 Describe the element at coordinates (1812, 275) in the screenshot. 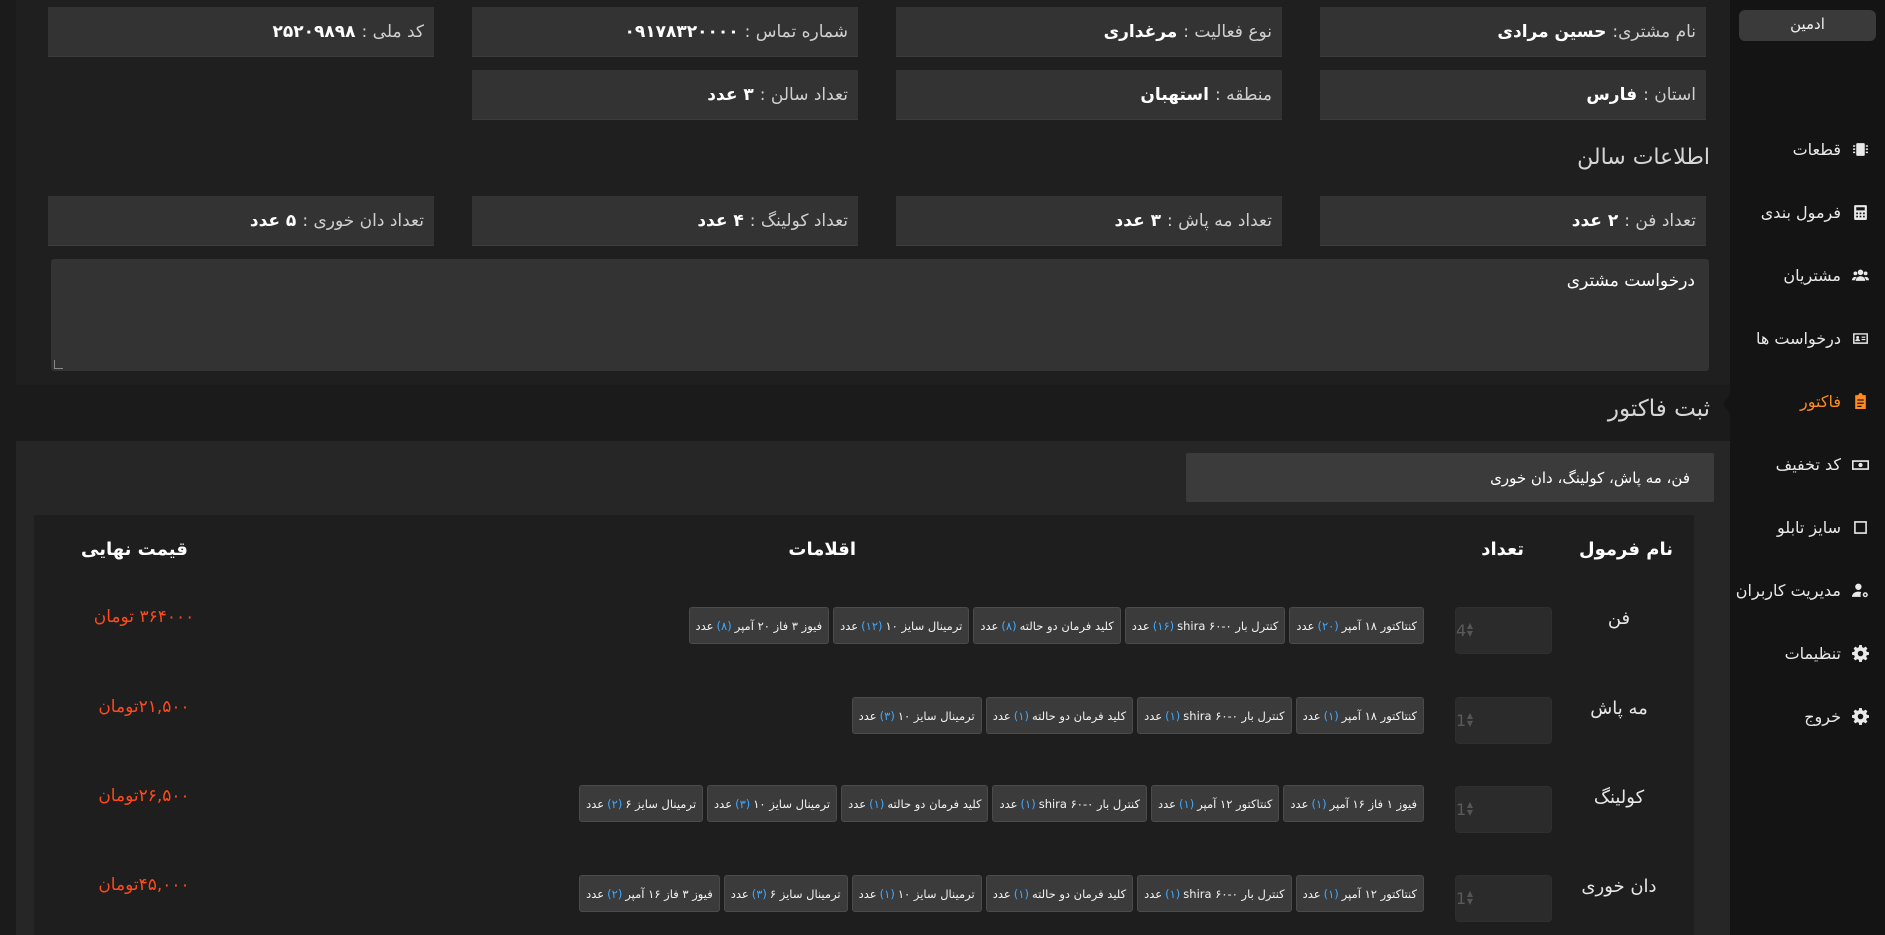

I see `sidebar-item-label: مشتریان` at that location.